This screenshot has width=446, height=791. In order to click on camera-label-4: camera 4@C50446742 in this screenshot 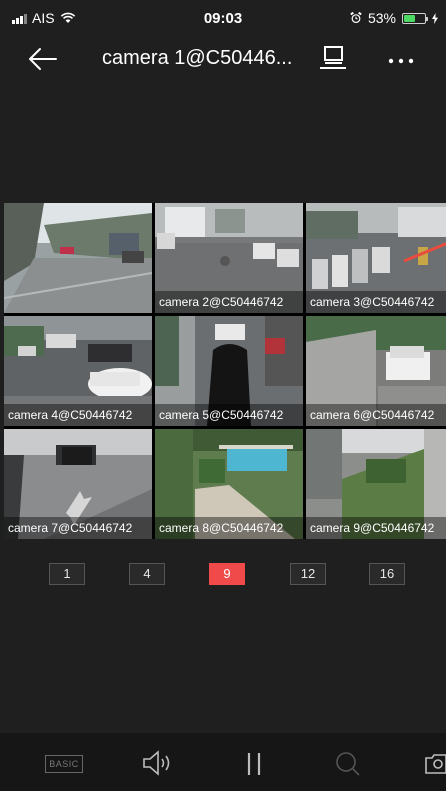, I will do `click(78, 415)`.